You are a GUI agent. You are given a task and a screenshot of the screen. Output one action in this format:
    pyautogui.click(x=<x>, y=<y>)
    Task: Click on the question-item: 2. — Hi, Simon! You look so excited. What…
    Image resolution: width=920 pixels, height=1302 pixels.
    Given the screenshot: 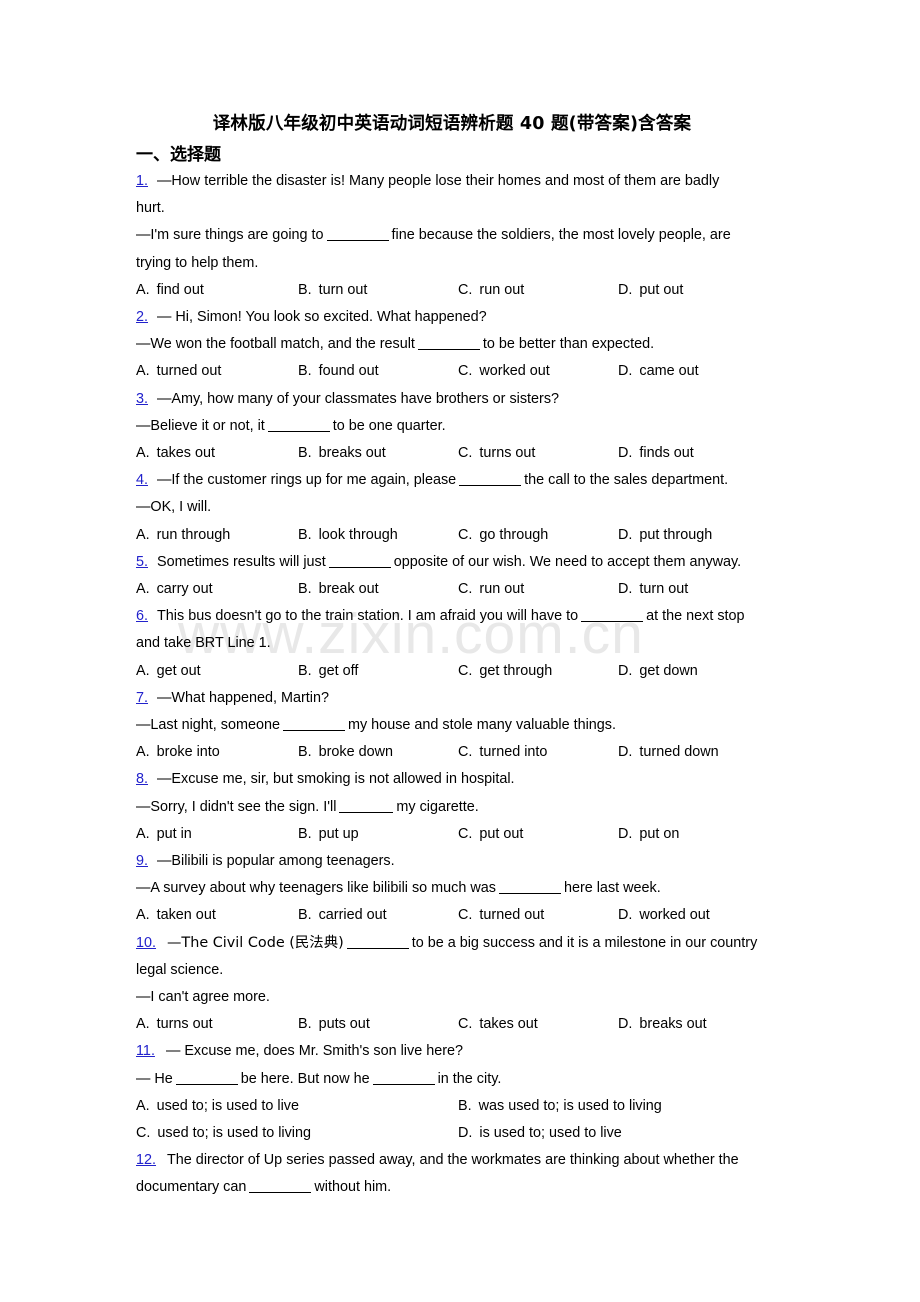 What is the action you would take?
    pyautogui.click(x=460, y=345)
    